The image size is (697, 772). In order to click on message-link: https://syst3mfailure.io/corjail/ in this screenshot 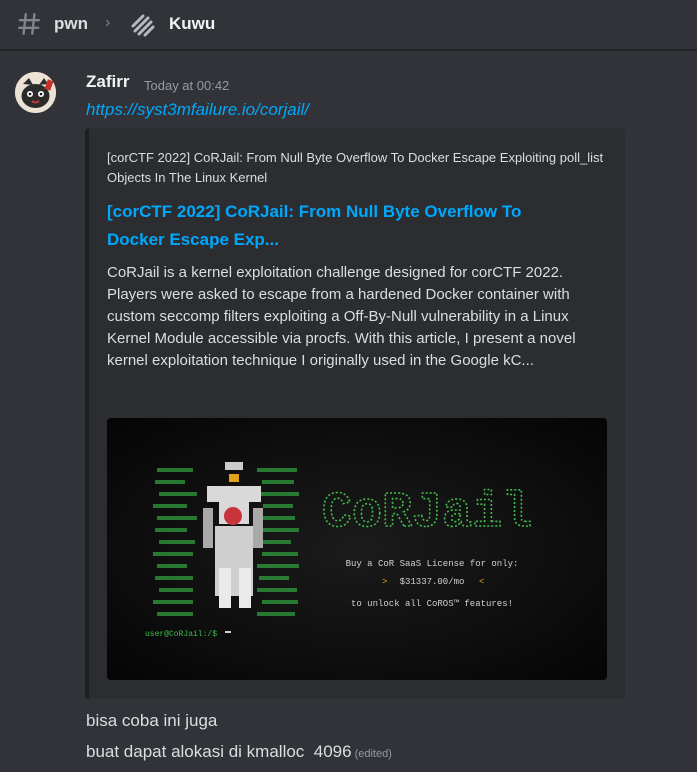, I will do `click(197, 110)`.